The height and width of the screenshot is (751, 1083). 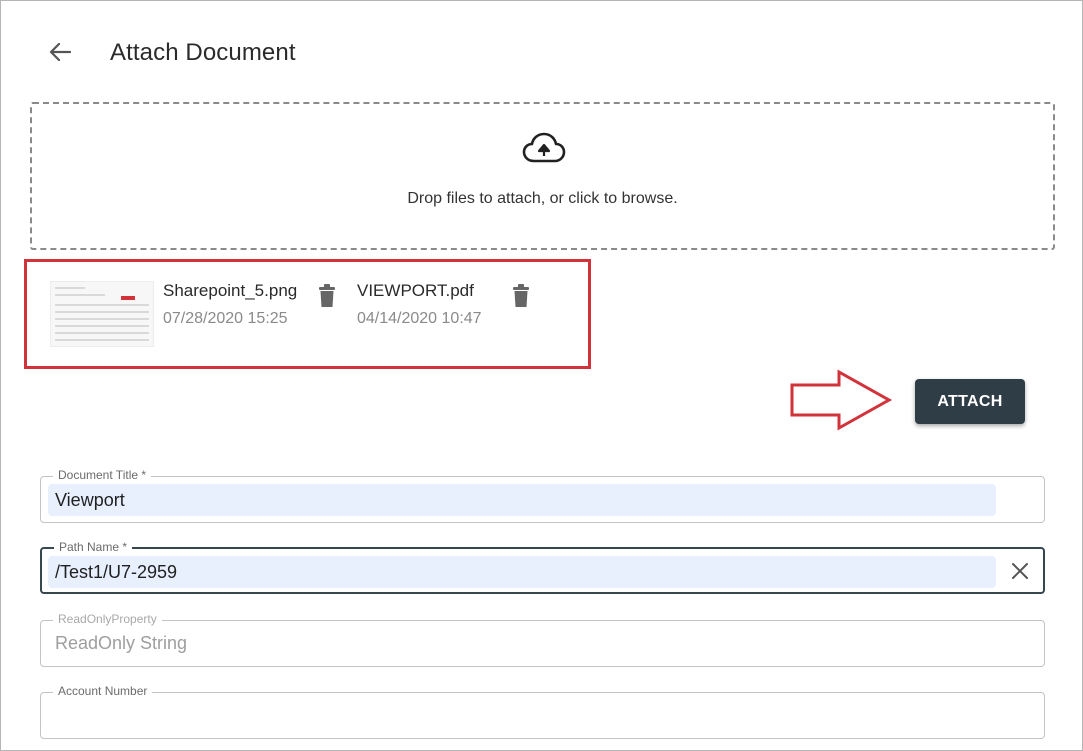 What do you see at coordinates (522, 572) in the screenshot?
I see `path-name-input: /Test1/U7-2959` at bounding box center [522, 572].